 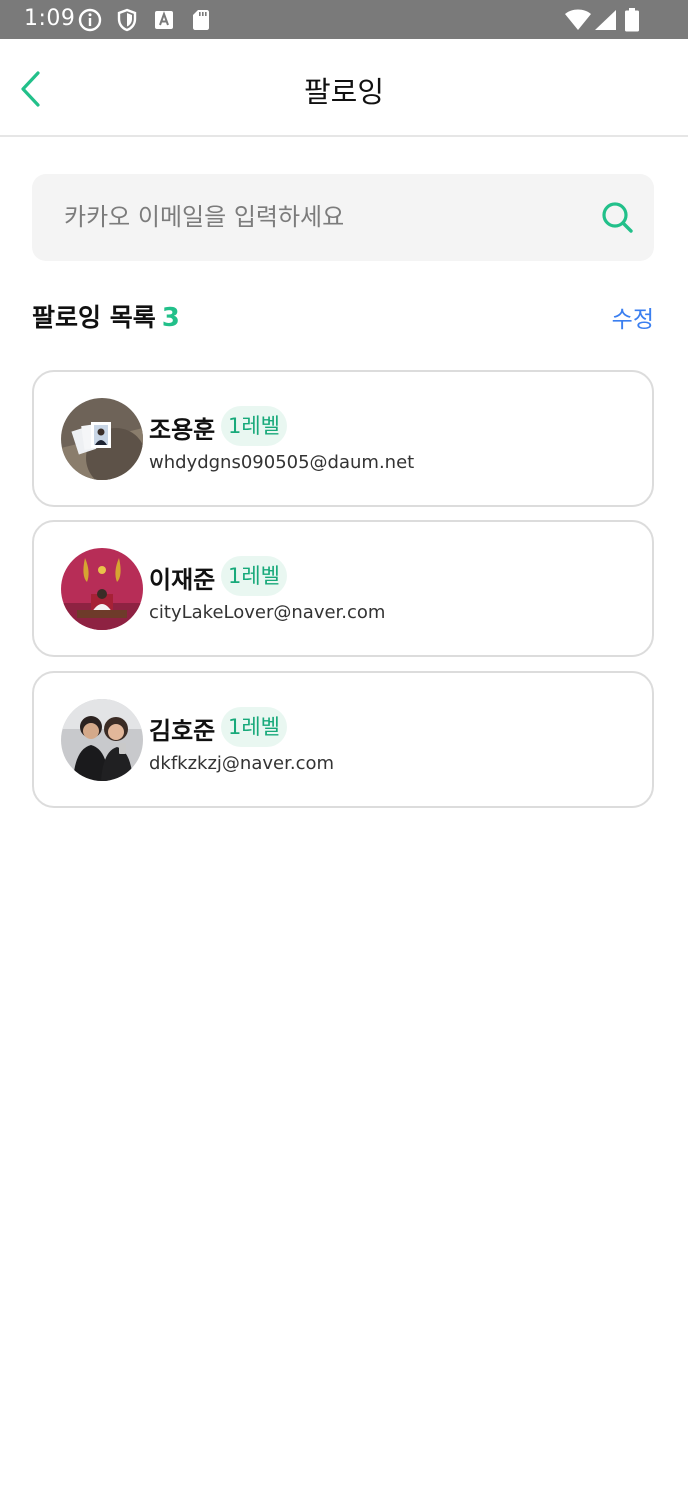 I want to click on signal-icon, so click(x=605, y=20).